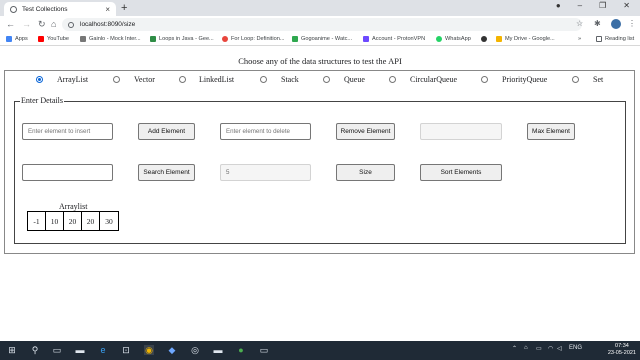 The width and height of the screenshot is (640, 360). Describe the element at coordinates (290, 79) in the screenshot. I see `radio-label-stack: Stack` at that location.